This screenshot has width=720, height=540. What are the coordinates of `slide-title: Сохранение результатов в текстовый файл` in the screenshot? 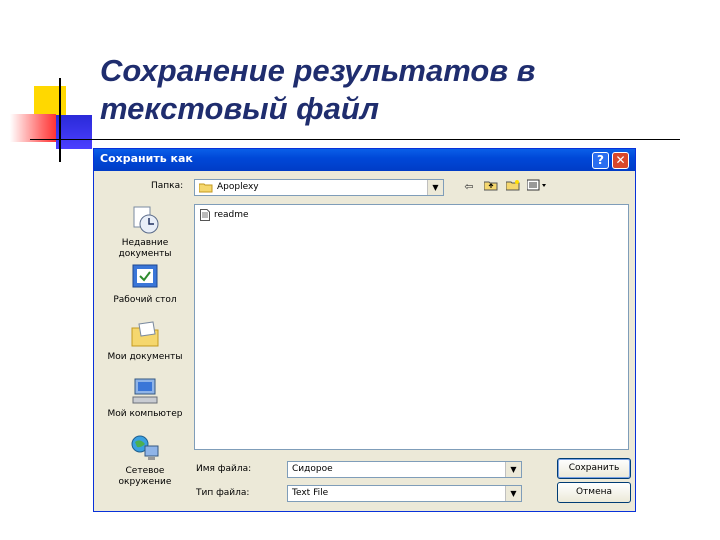 It's located at (380, 90).